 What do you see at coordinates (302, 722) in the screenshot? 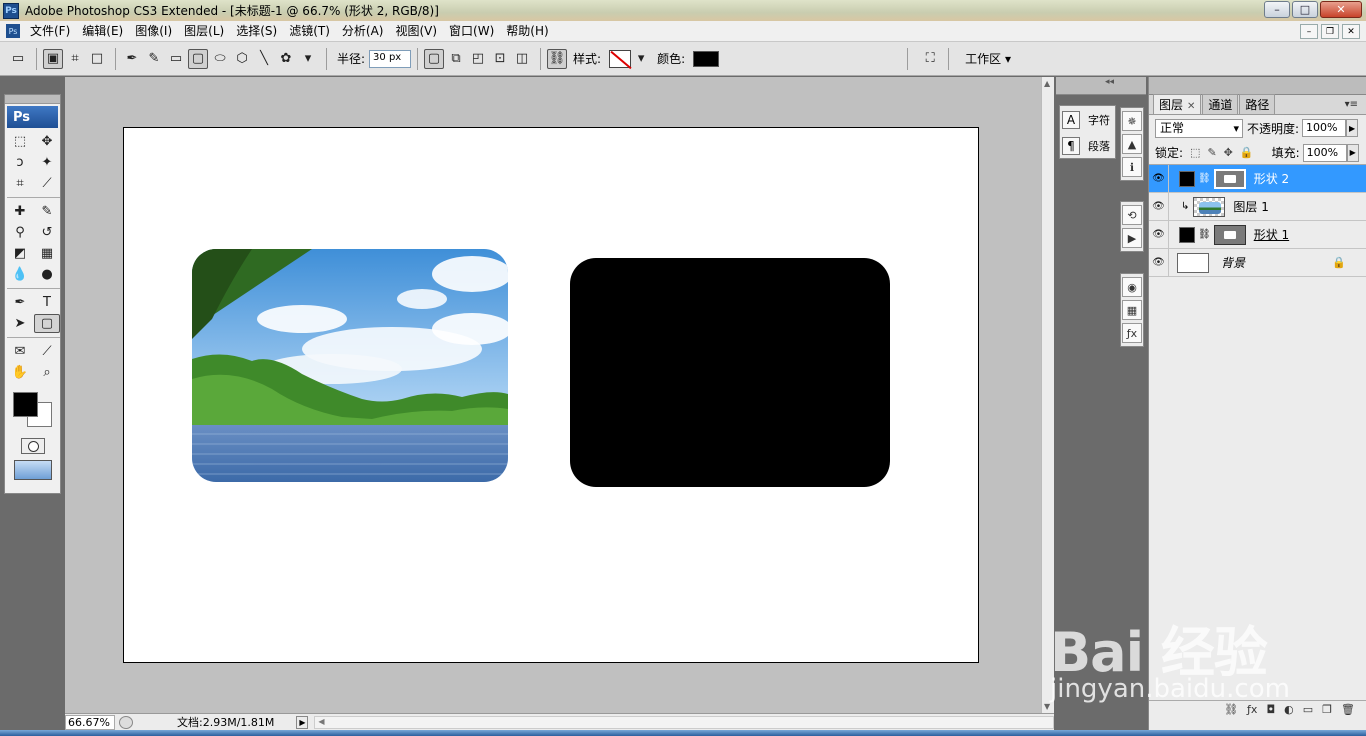
I see `status-menu-arrow-icon: ▶` at bounding box center [302, 722].